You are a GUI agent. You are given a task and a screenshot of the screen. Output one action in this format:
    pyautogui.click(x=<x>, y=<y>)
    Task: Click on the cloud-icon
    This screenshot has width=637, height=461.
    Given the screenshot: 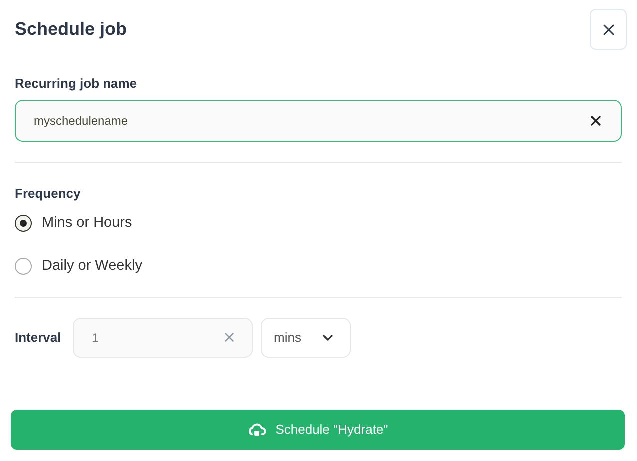 What is the action you would take?
    pyautogui.click(x=257, y=430)
    